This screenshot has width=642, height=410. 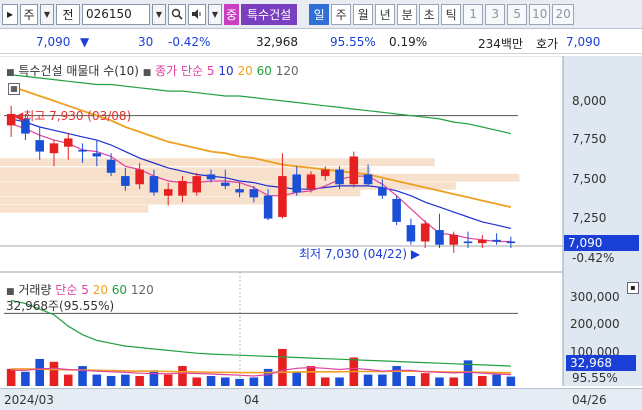 I want to click on current-price-label: 7,090, so click(x=601, y=243).